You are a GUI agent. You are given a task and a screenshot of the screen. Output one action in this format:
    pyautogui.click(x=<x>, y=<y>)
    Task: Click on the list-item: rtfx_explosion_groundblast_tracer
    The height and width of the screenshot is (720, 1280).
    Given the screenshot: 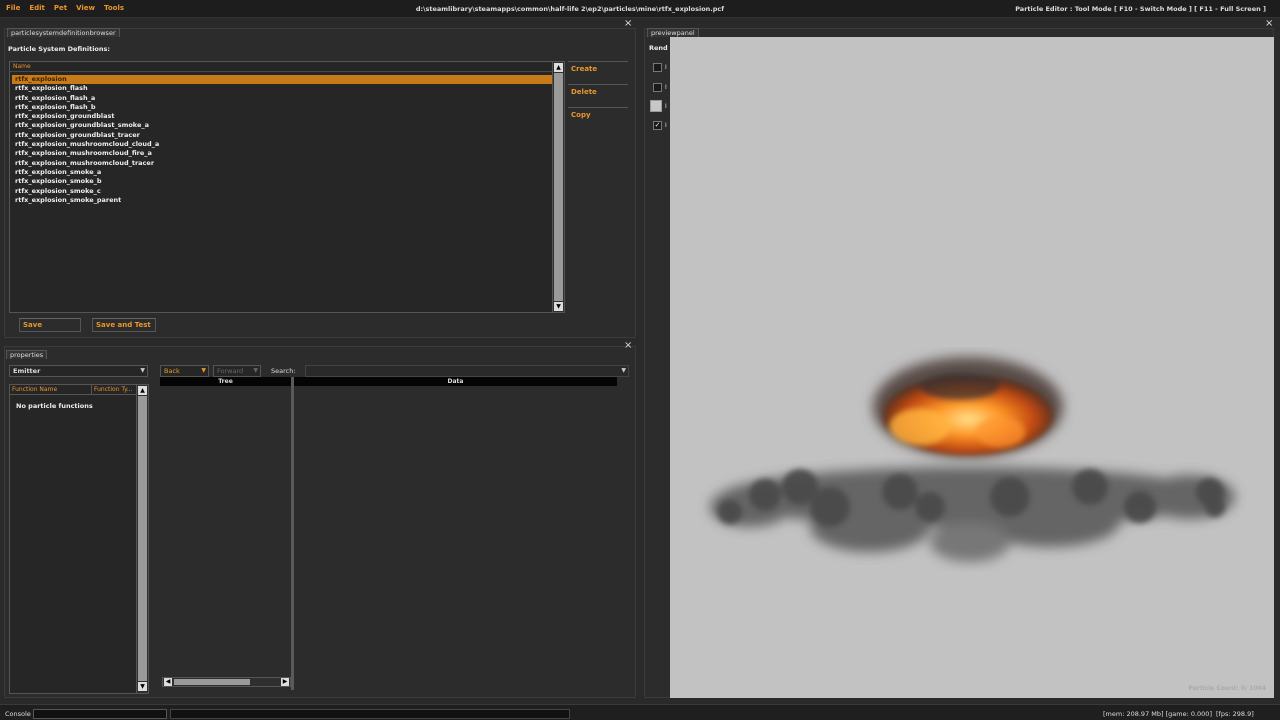 What is the action you would take?
    pyautogui.click(x=282, y=135)
    